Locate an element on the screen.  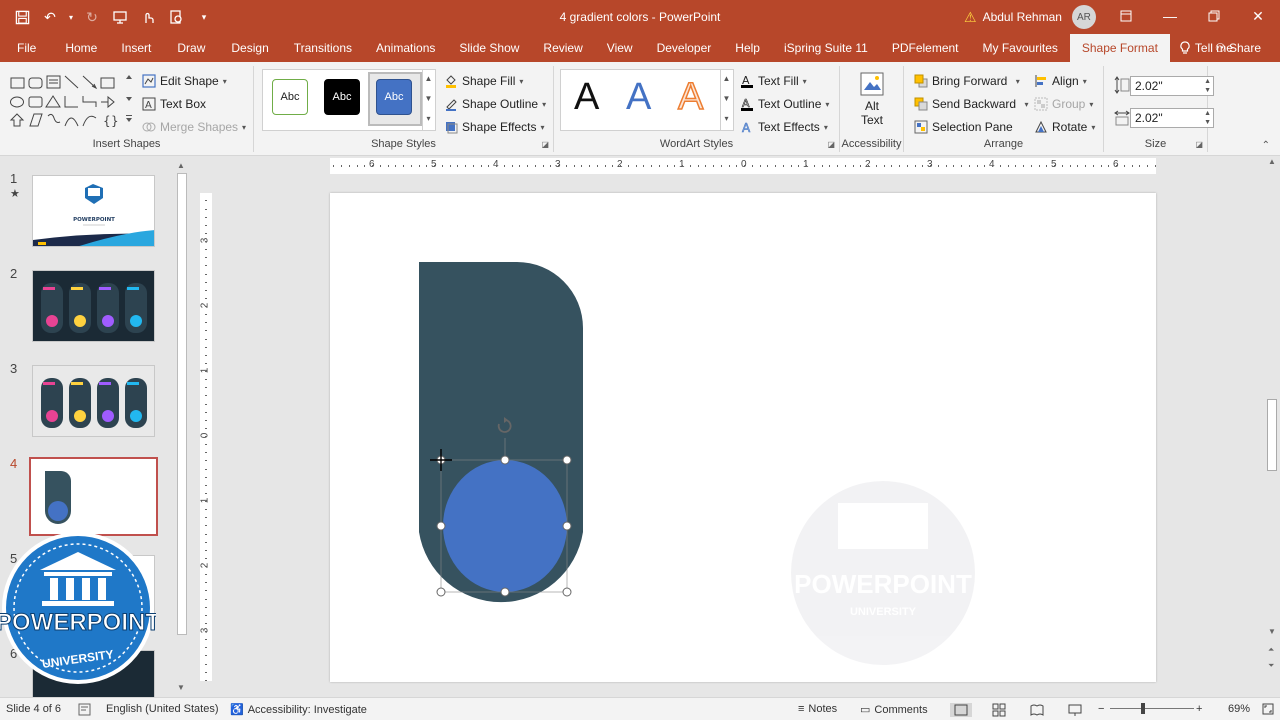
comments-button: ▭ Comments is located at coordinates (894, 710).